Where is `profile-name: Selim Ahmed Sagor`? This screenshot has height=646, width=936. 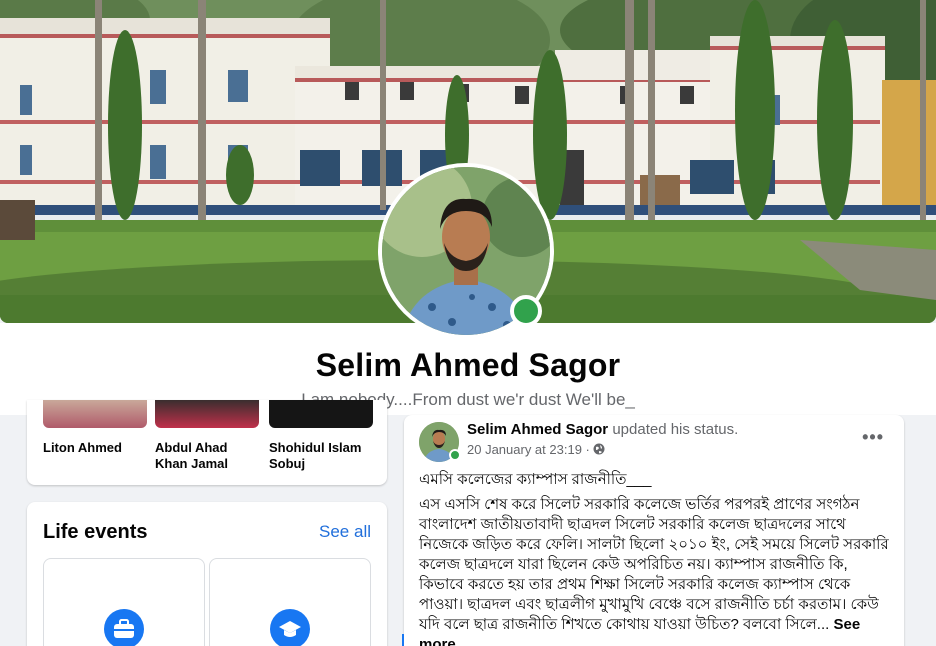
profile-name: Selim Ahmed Sagor is located at coordinates (468, 365).